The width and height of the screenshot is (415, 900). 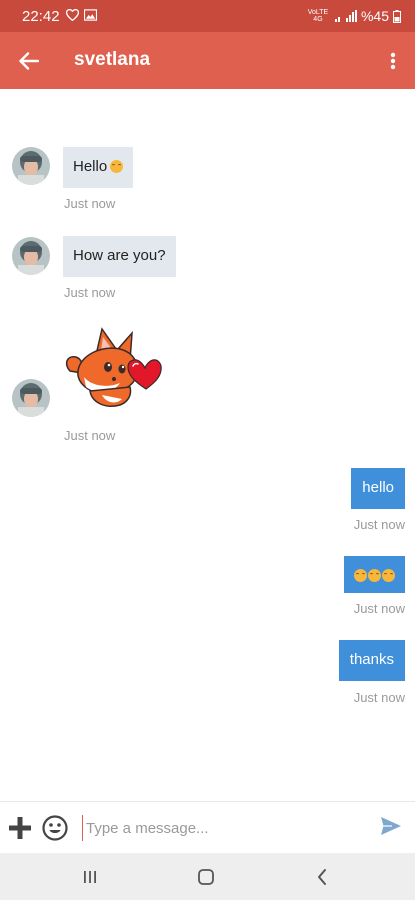 What do you see at coordinates (222, 828) in the screenshot?
I see `message-input` at bounding box center [222, 828].